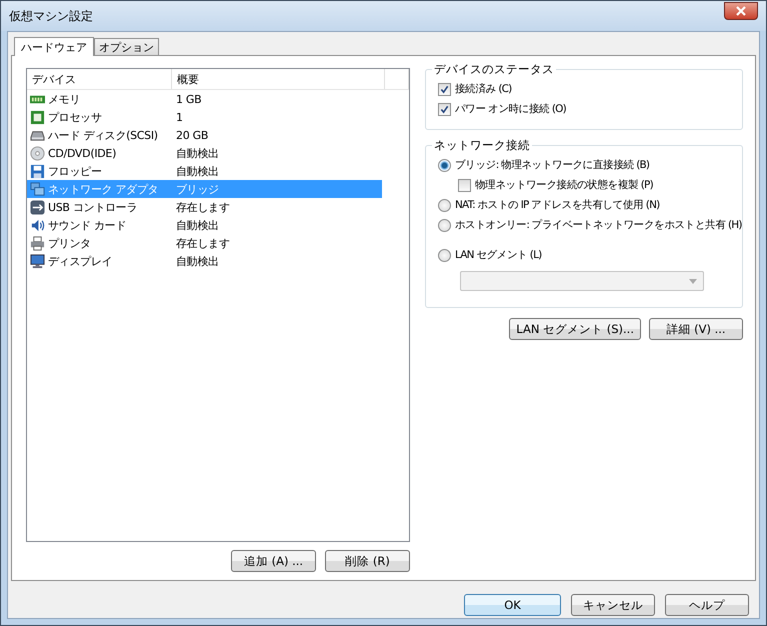  Describe the element at coordinates (564, 185) in the screenshot. I see `option-label: 物理ネットワーク接続の状態を複製 (P)` at that location.